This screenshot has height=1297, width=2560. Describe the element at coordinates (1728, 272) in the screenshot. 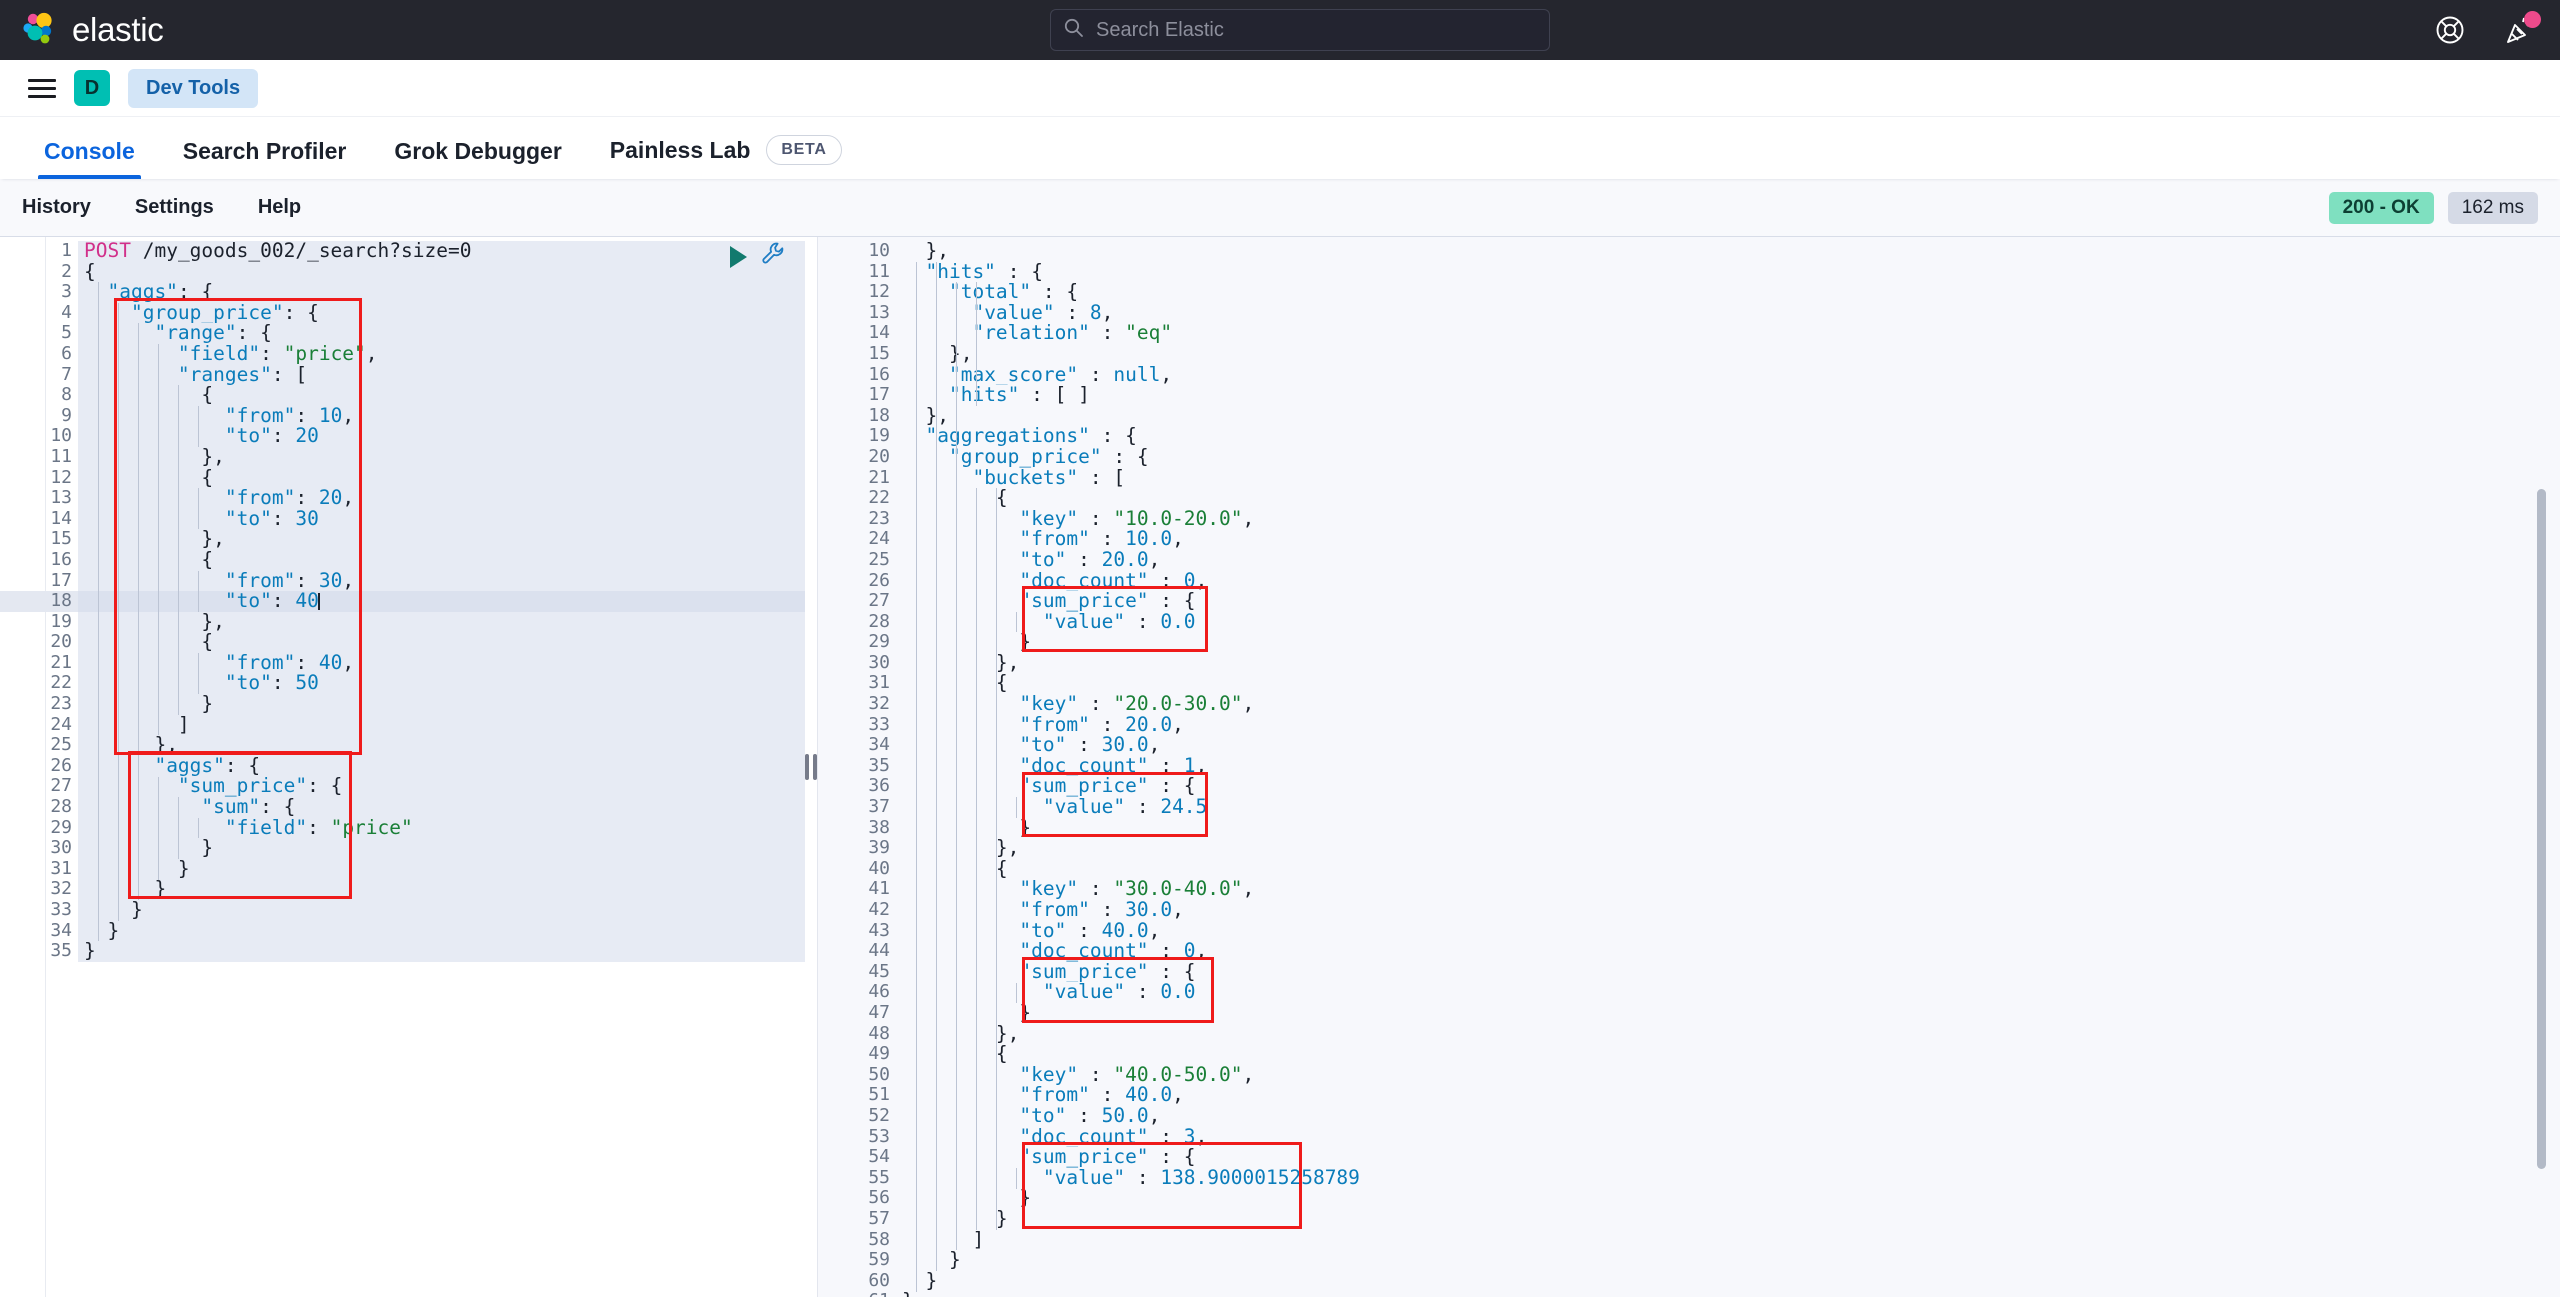

I see `code-line: "hits" : {` at that location.